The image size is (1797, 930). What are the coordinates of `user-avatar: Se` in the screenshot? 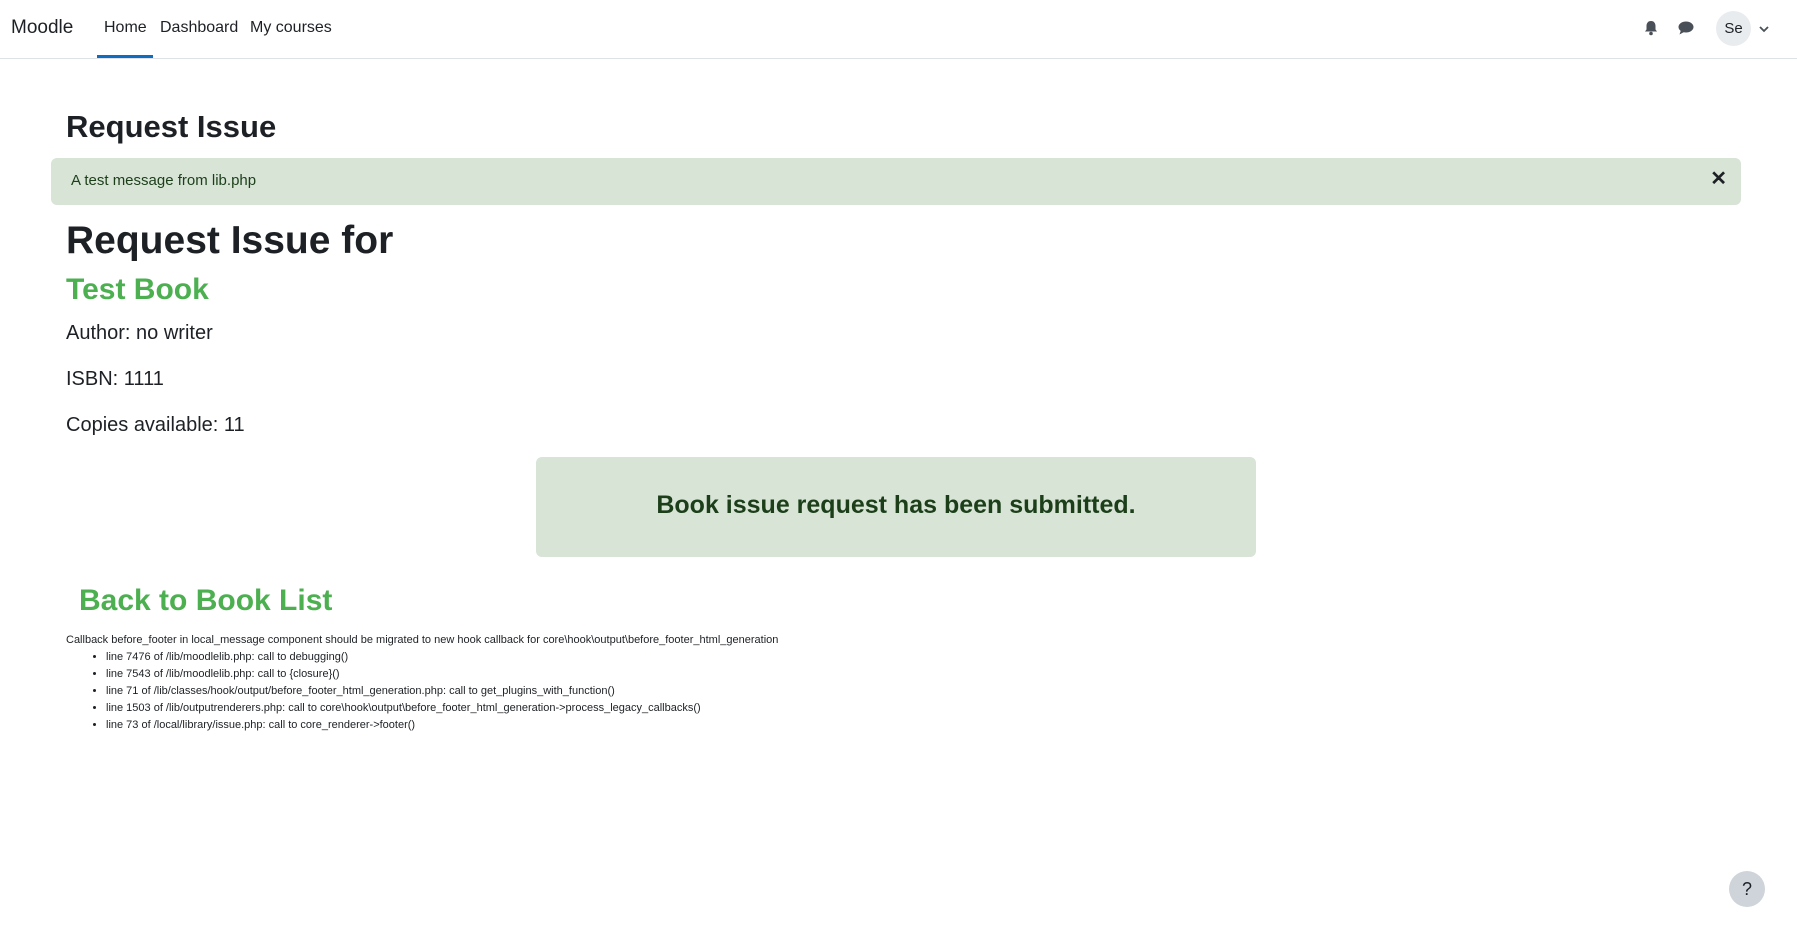 It's located at (1733, 28).